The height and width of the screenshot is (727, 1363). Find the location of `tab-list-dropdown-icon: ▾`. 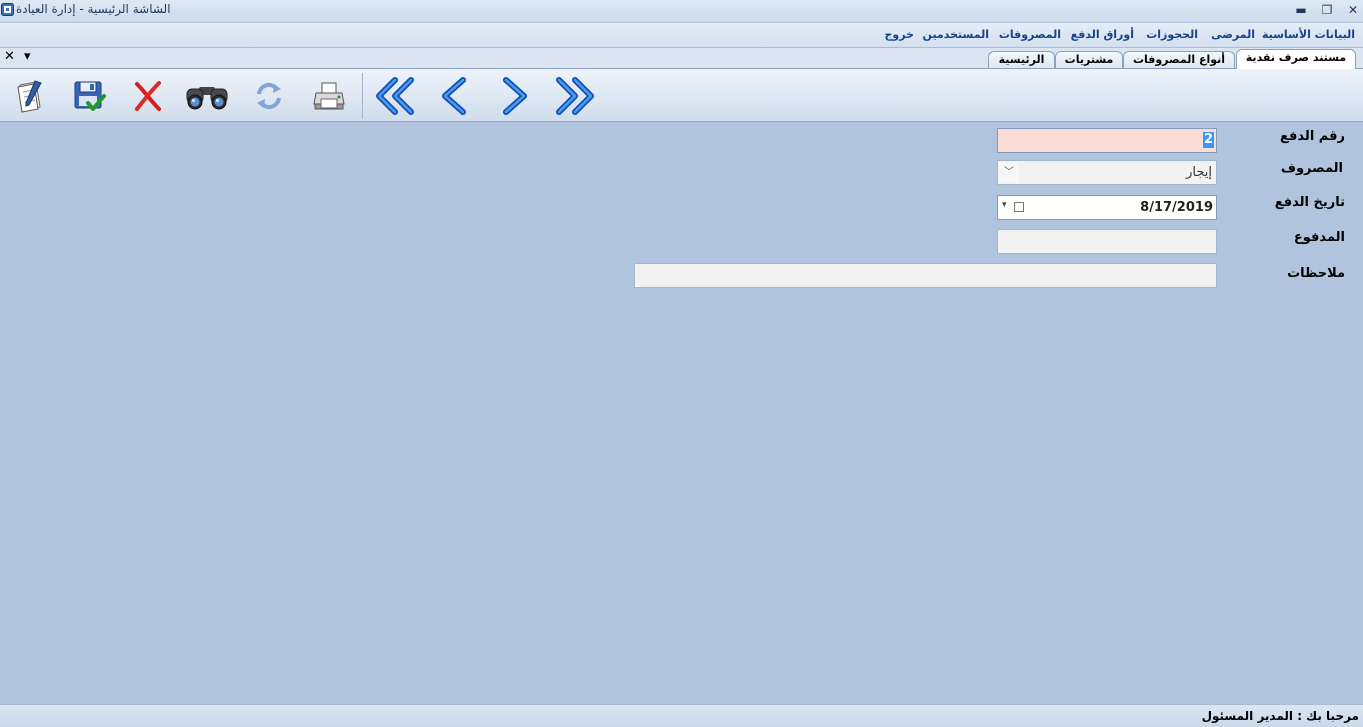

tab-list-dropdown-icon: ▾ is located at coordinates (27, 56).